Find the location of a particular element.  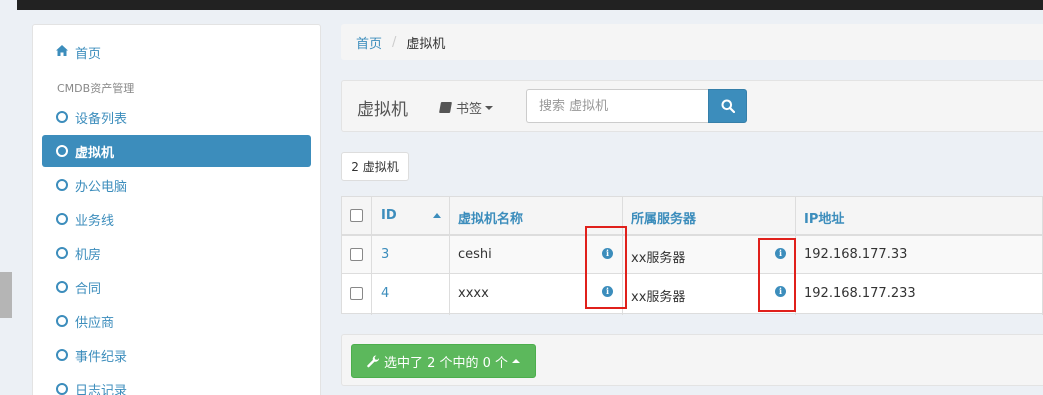

sidebar-item-office-pc: 办公电脑 is located at coordinates (176, 185).